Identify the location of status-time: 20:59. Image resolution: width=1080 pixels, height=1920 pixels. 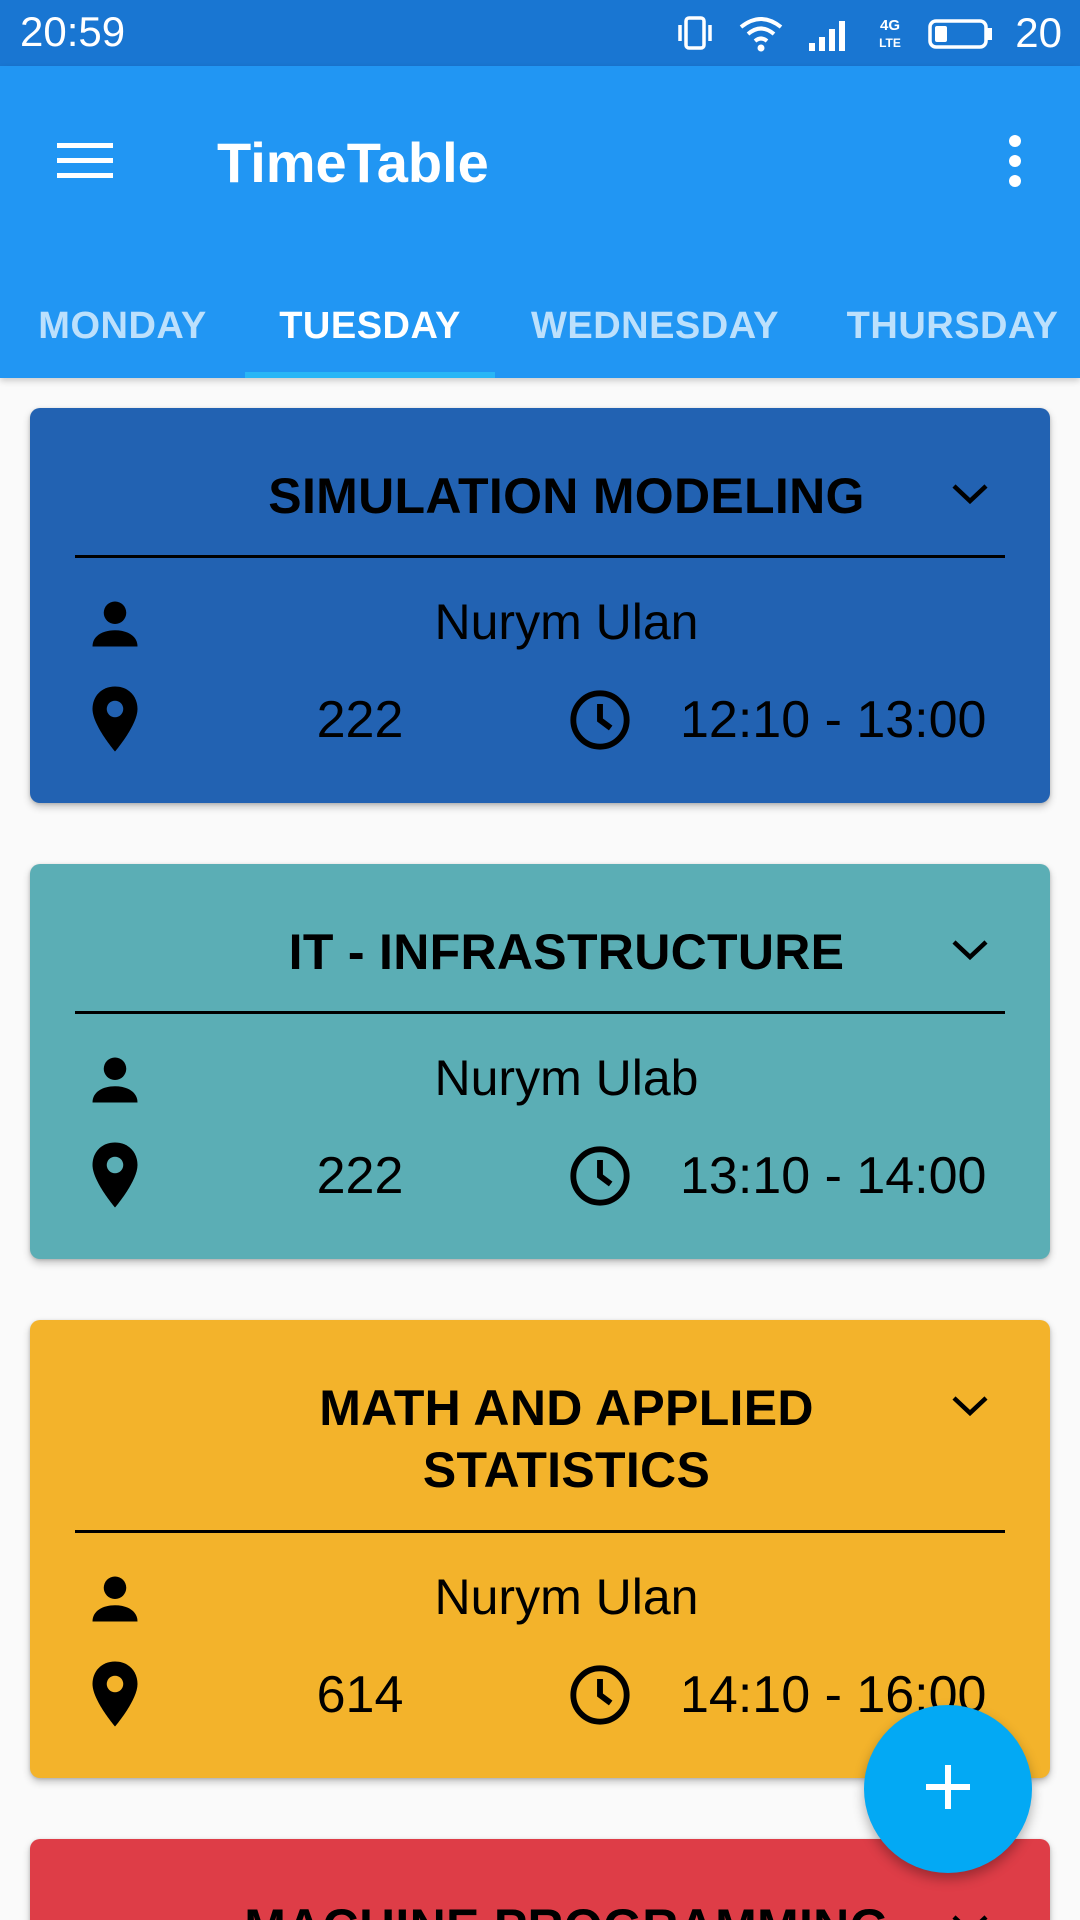
(73, 31).